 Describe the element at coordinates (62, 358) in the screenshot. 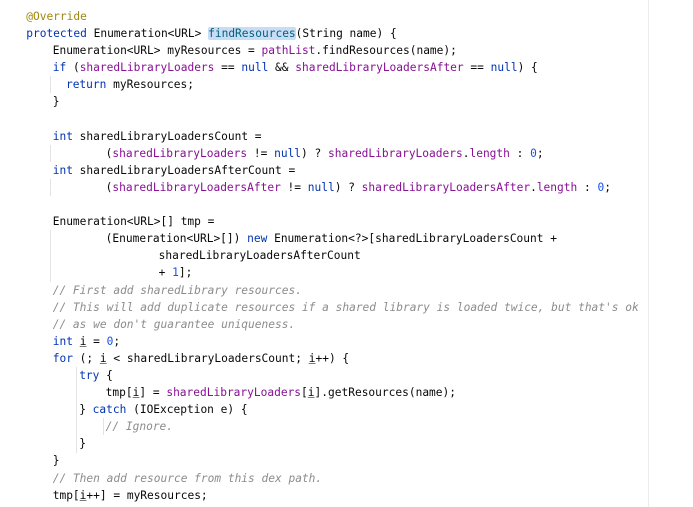

I see `code-token: for` at that location.